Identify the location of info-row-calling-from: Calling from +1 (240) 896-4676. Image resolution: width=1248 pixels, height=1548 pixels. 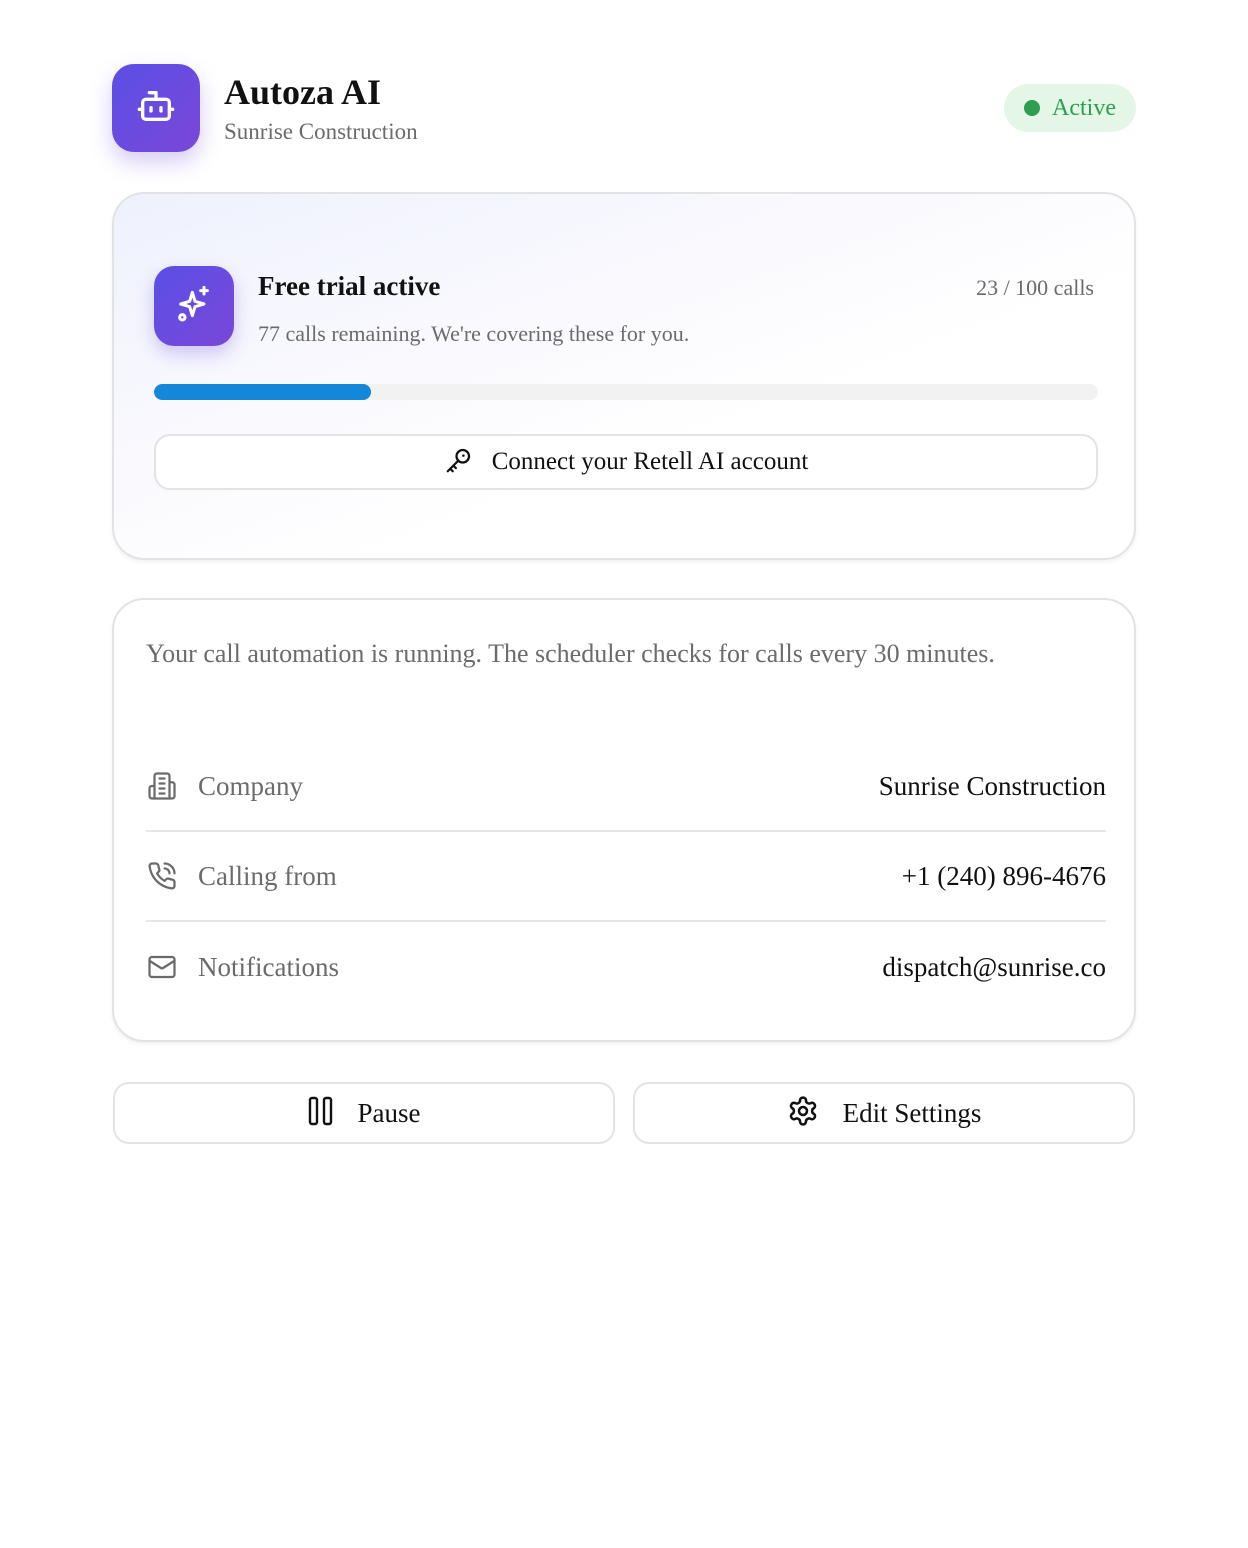
(626, 877).